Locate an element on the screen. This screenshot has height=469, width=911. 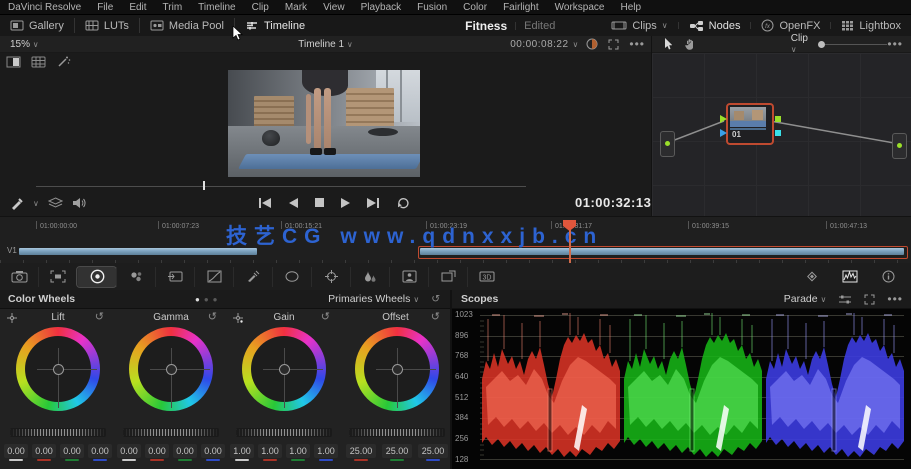
offset-wheel is located at coordinates (397, 369).